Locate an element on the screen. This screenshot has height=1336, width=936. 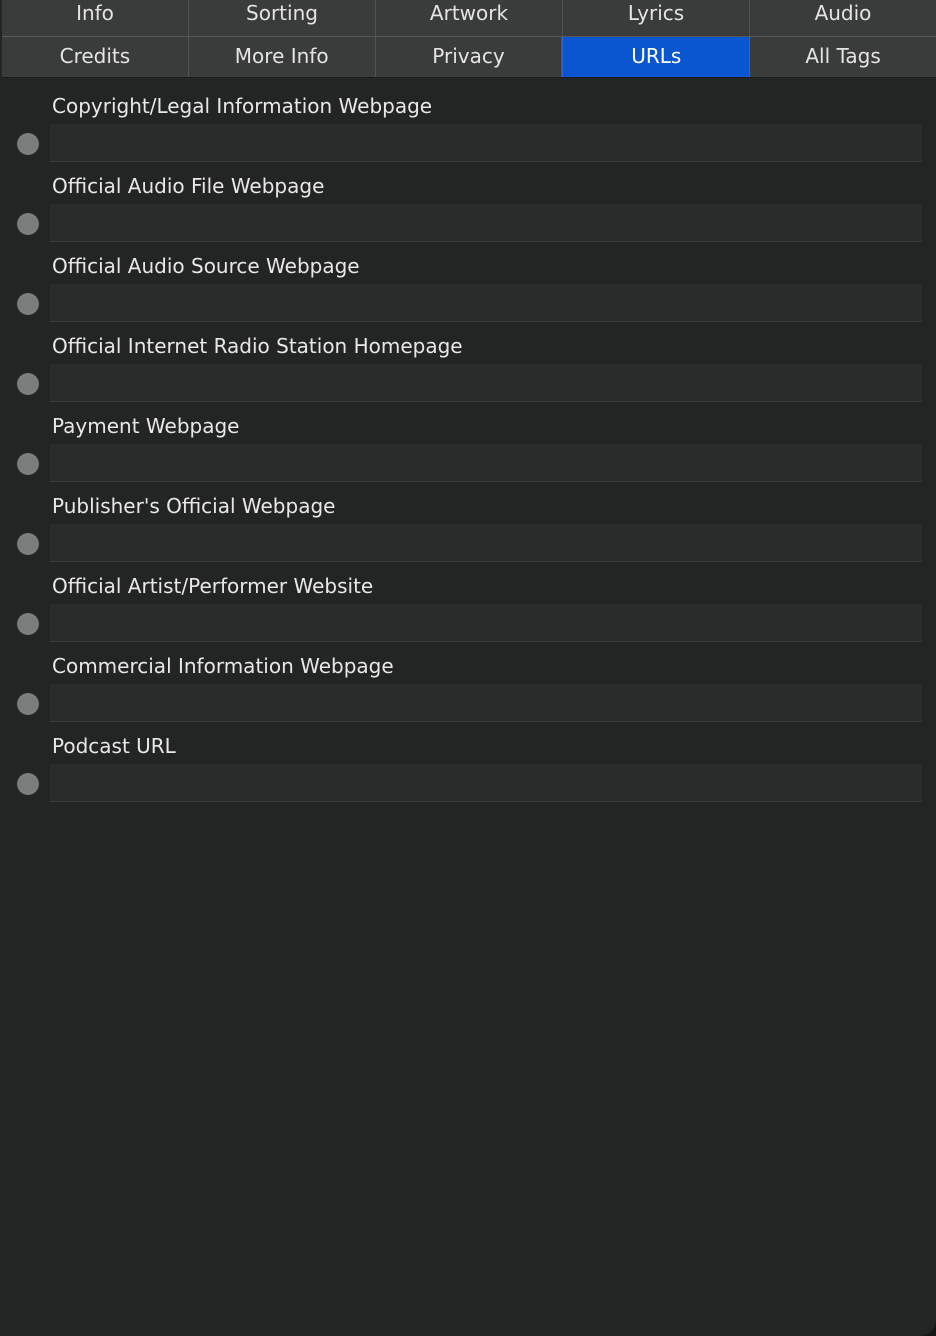
official-audio-source-webpage-input is located at coordinates (486, 303).